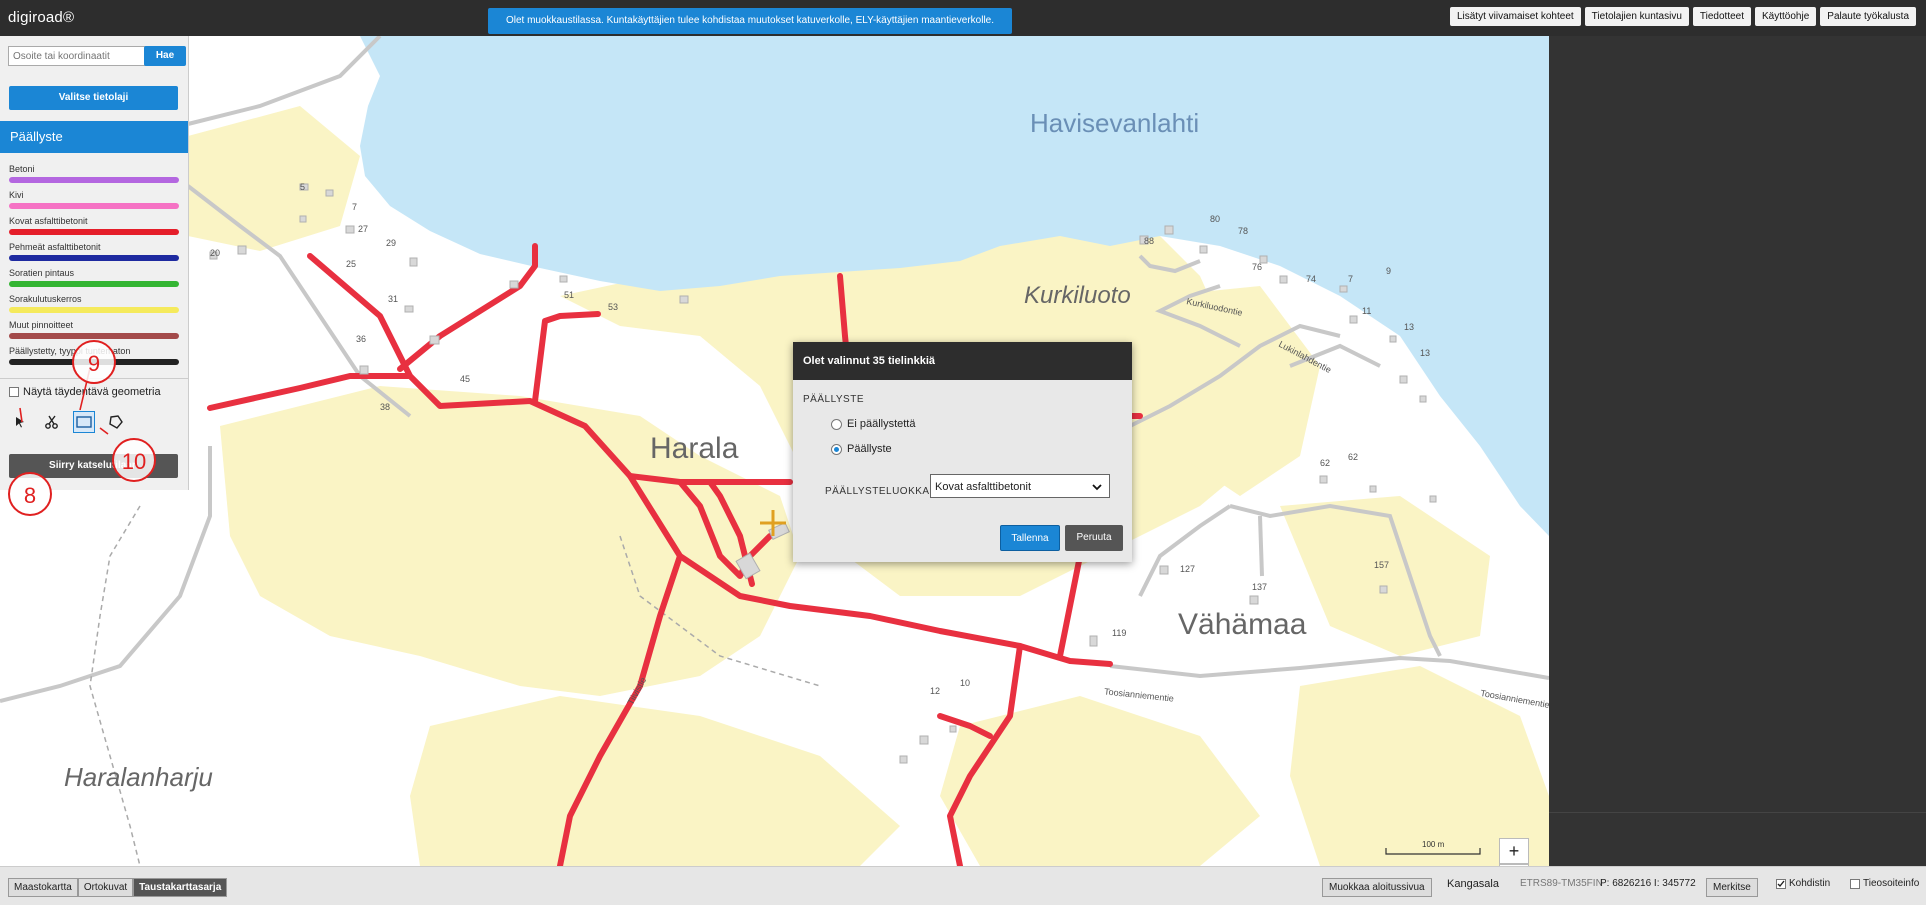 The width and height of the screenshot is (1926, 905). I want to click on basemap-selector: Maastokartta Ortokuvat Taustakarttasarja, so click(118, 887).